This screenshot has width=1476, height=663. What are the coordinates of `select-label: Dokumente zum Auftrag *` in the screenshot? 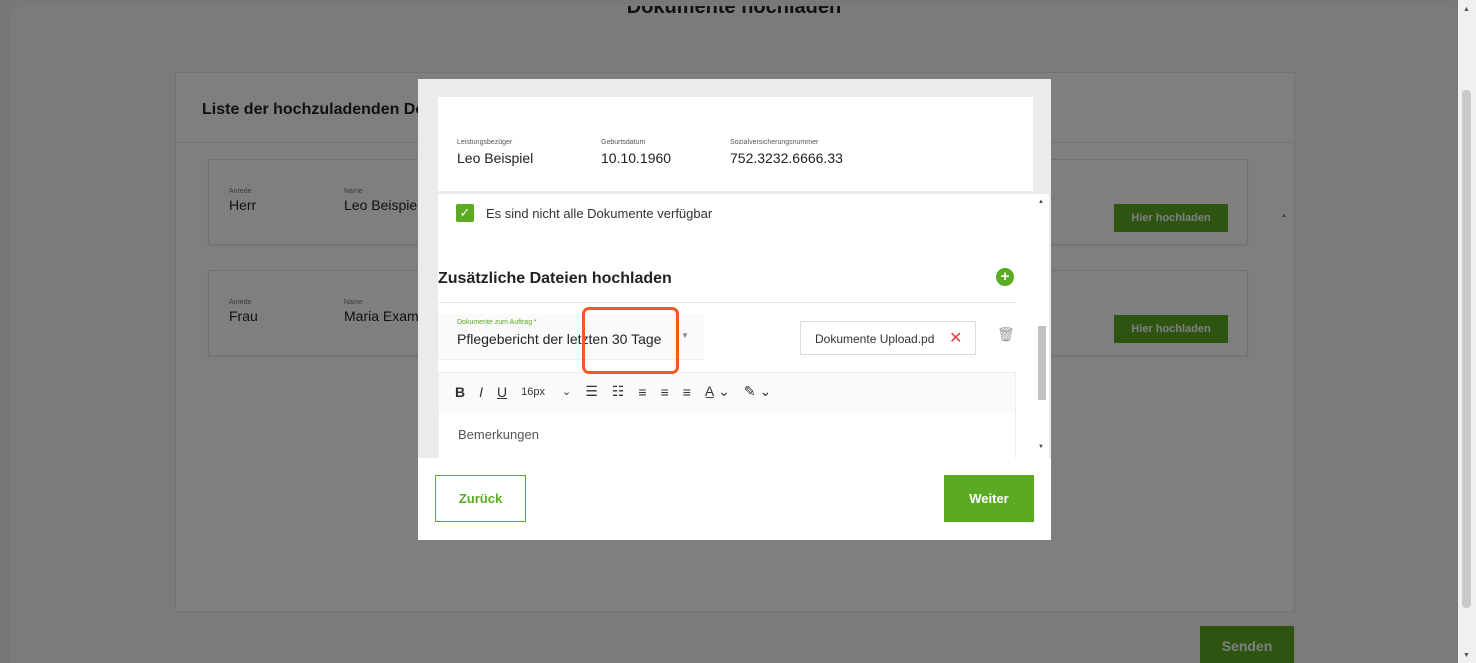 It's located at (497, 322).